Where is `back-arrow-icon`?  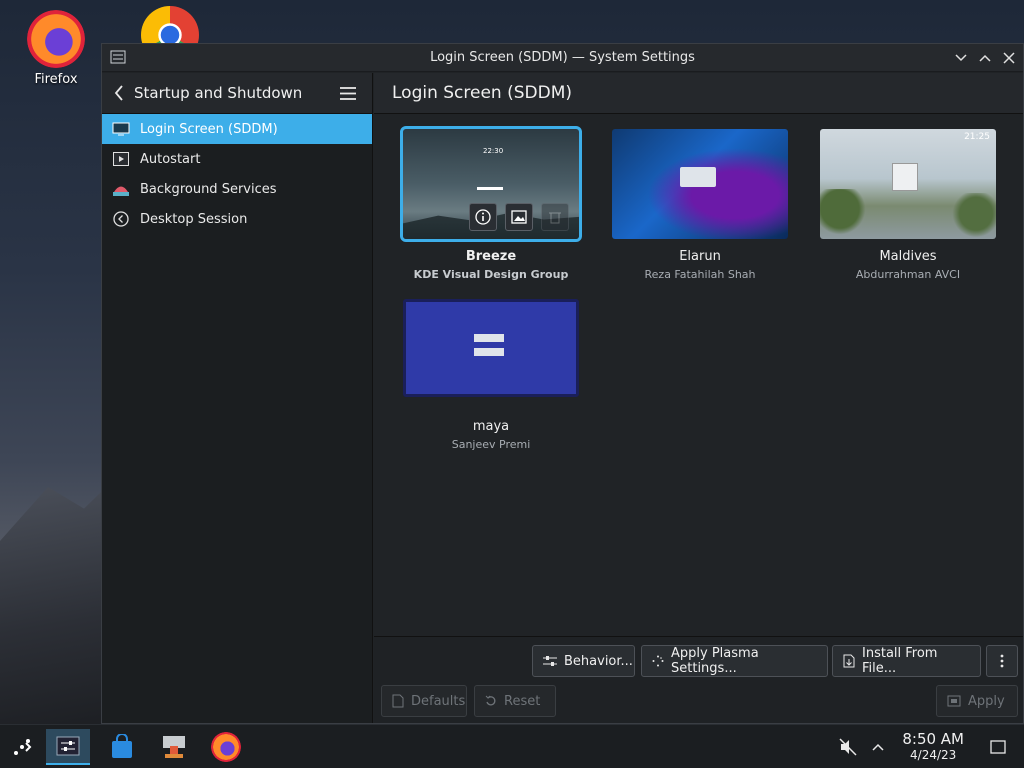
back-arrow-icon is located at coordinates (119, 93).